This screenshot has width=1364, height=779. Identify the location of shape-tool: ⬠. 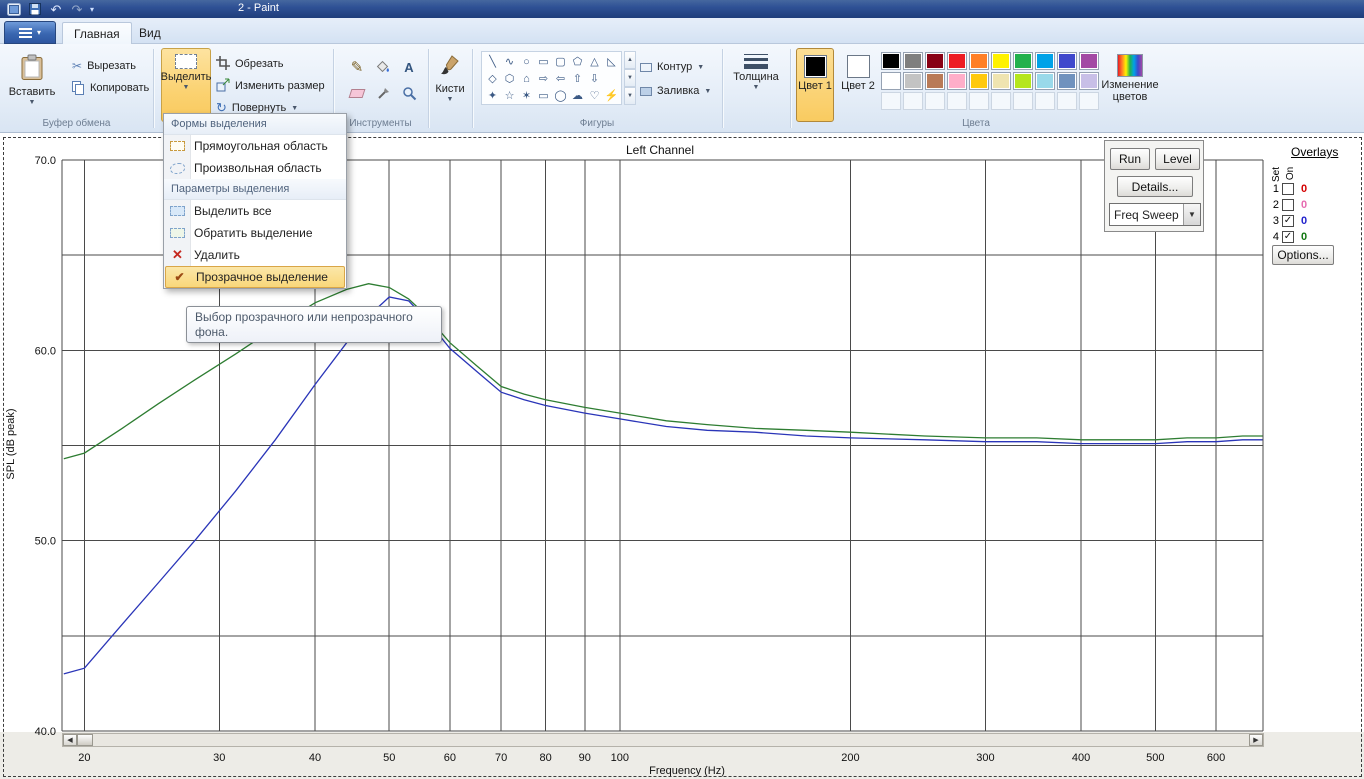
(577, 61).